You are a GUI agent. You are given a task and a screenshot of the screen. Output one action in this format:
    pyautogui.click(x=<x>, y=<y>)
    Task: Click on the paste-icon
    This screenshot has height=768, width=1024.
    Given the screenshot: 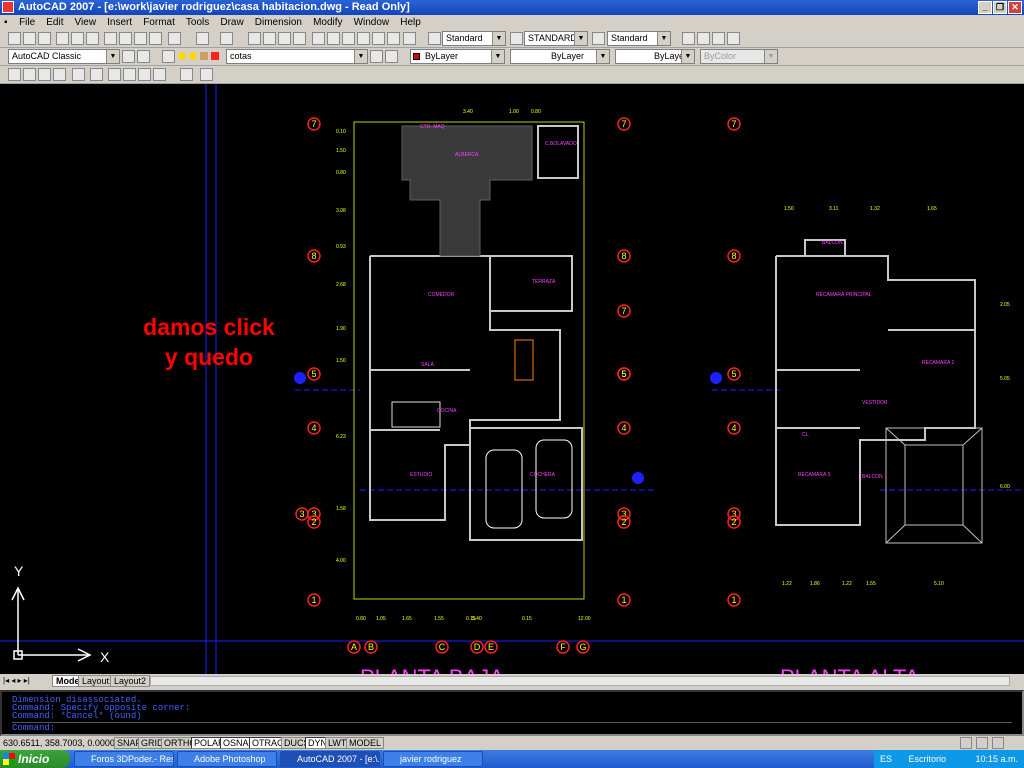 What is the action you would take?
    pyautogui.click(x=140, y=38)
    